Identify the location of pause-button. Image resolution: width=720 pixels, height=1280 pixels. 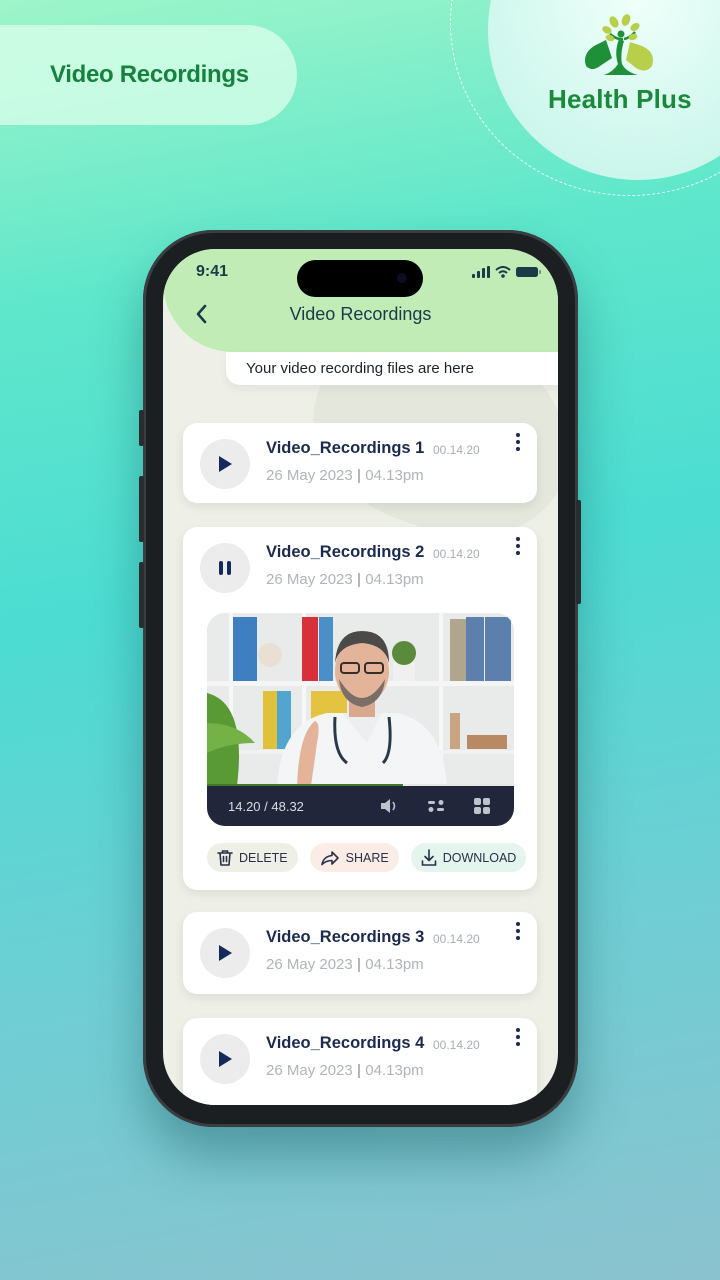
(225, 568).